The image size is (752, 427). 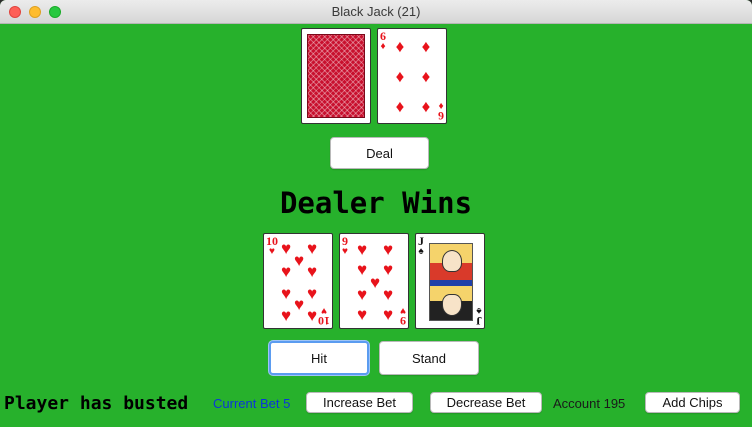 I want to click on card-corner-top: J ♠, so click(x=421, y=246).